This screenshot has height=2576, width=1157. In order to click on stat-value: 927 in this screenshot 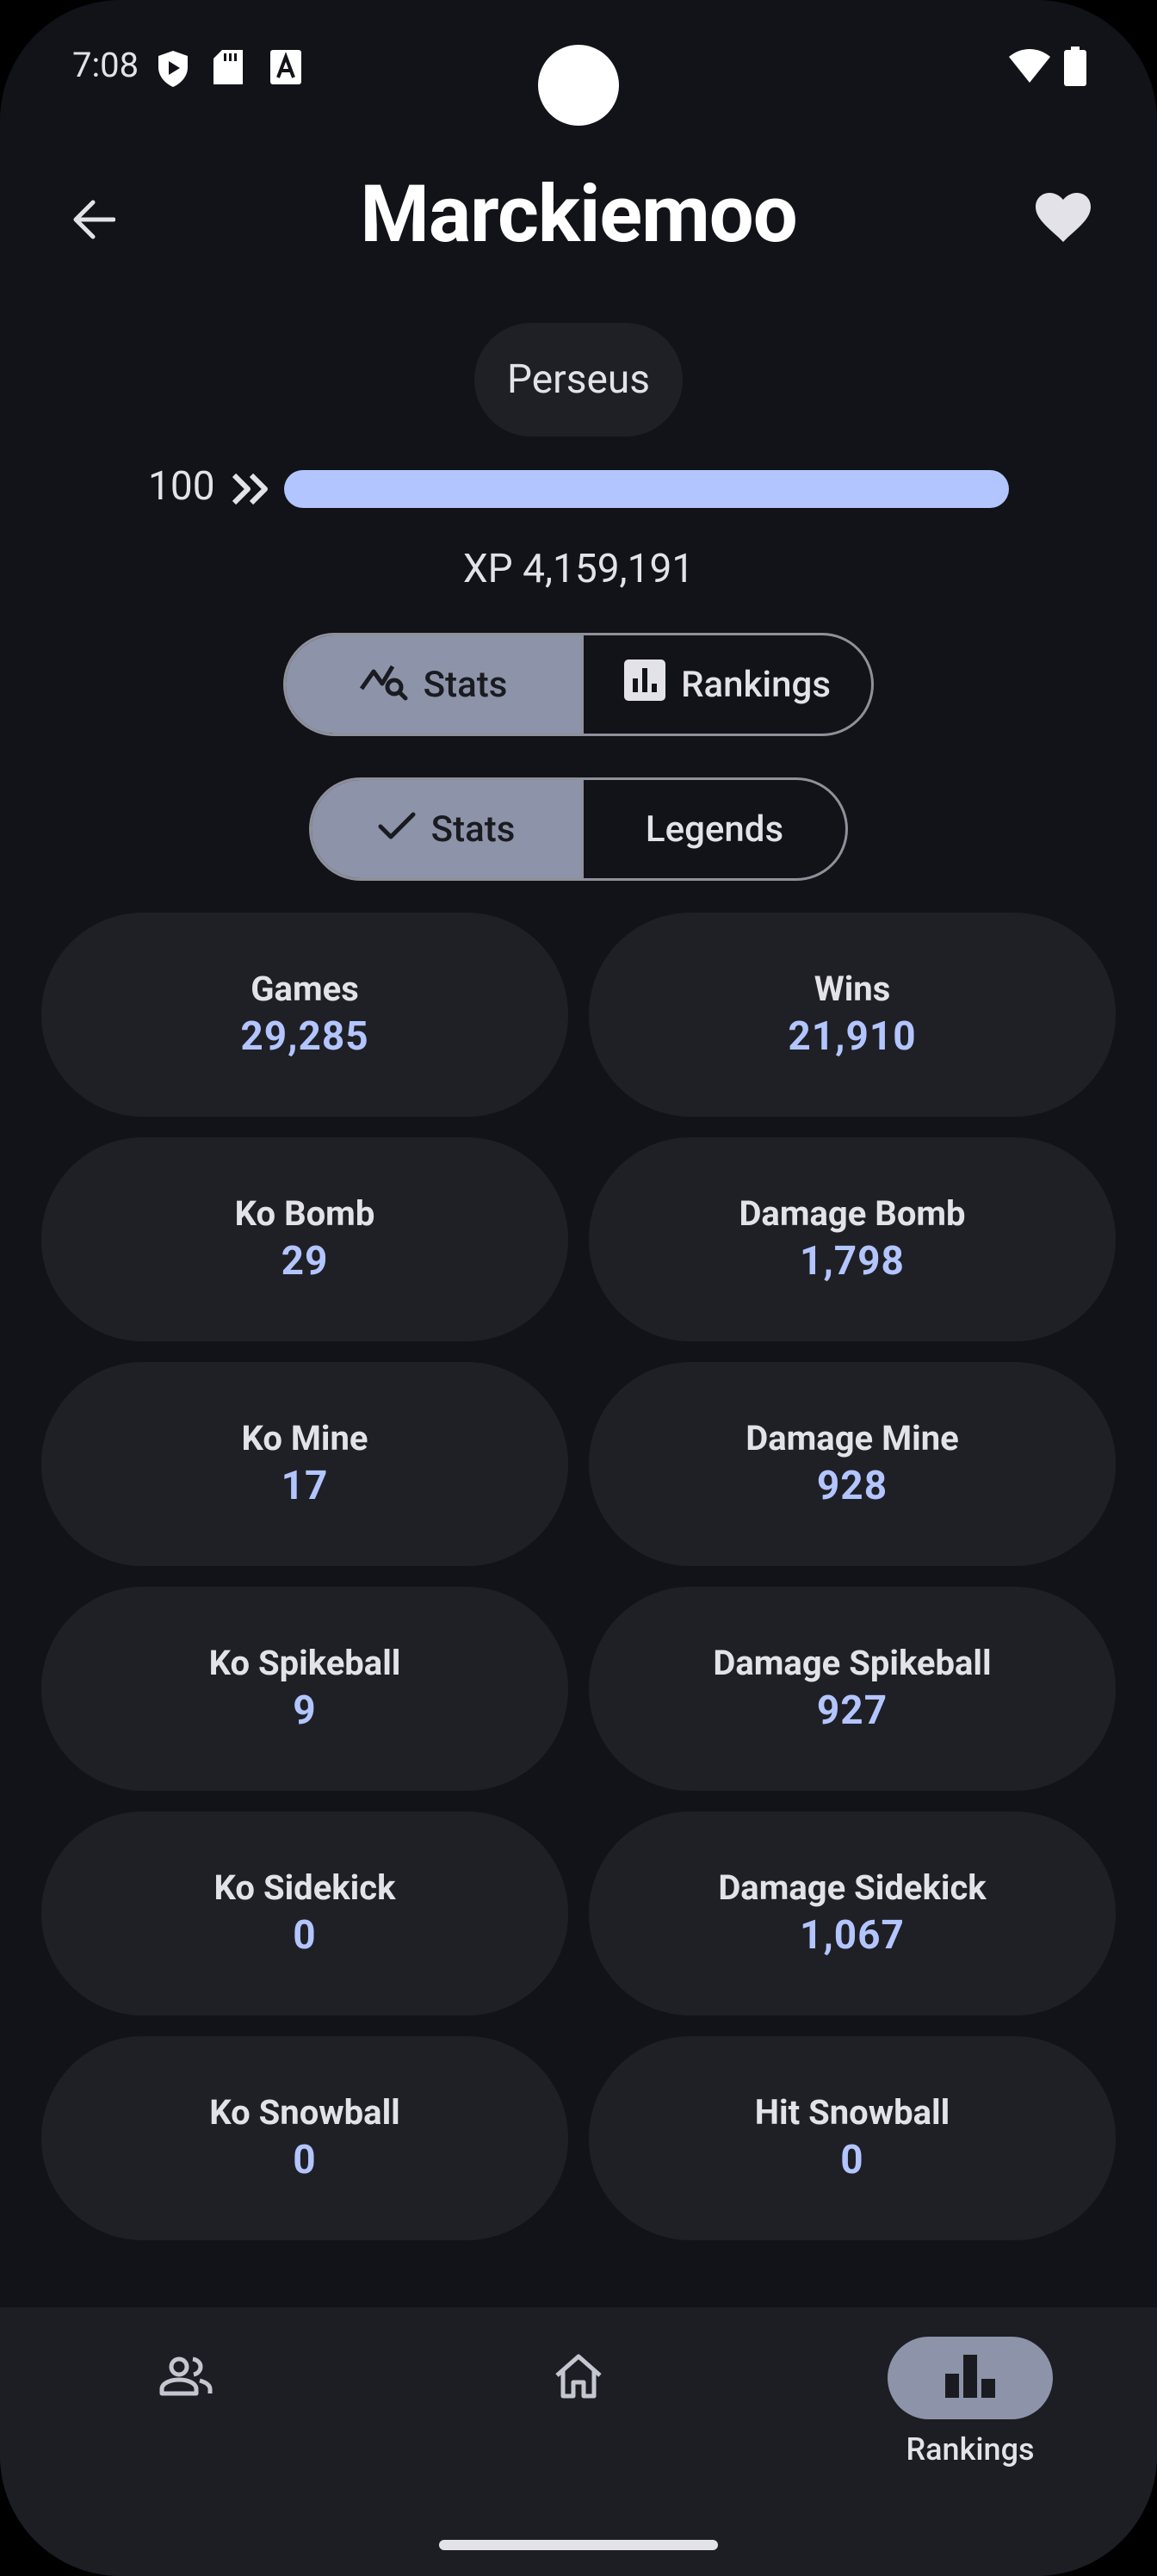, I will do `click(852, 1710)`.